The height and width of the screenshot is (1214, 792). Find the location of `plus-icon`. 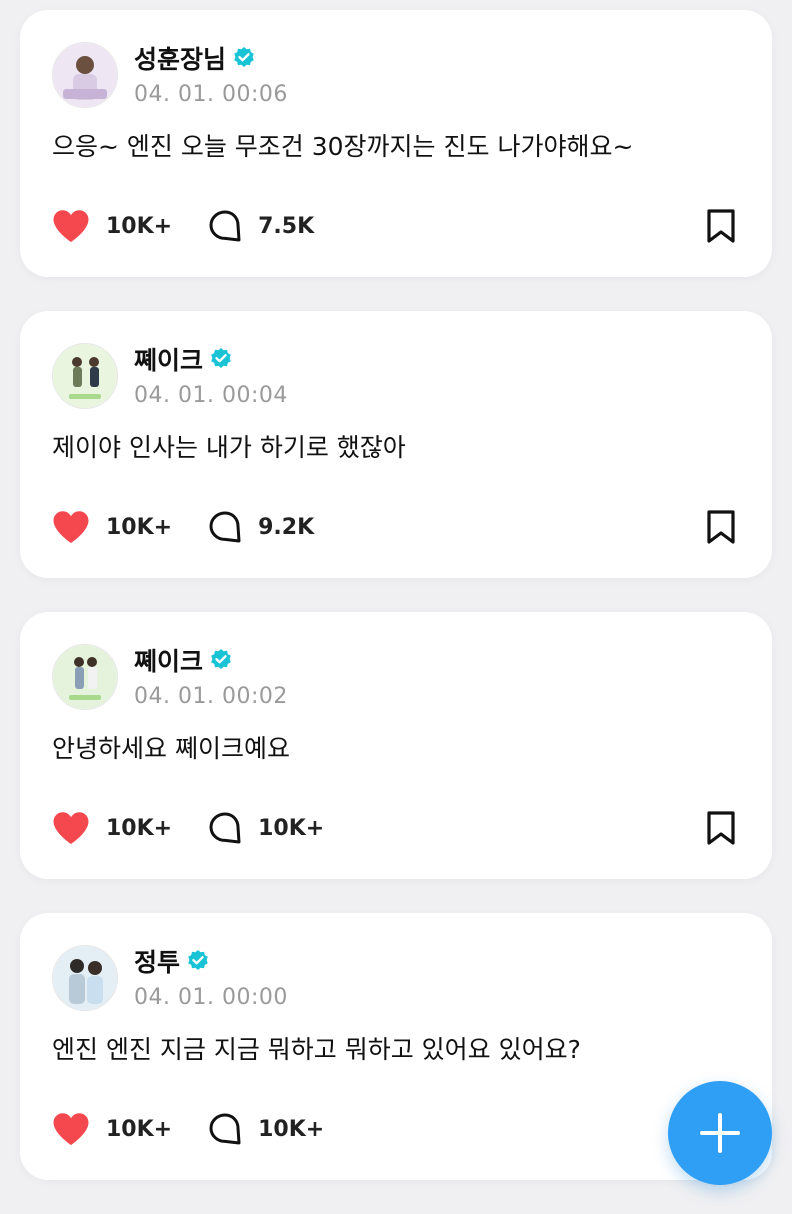

plus-icon is located at coordinates (720, 1133).